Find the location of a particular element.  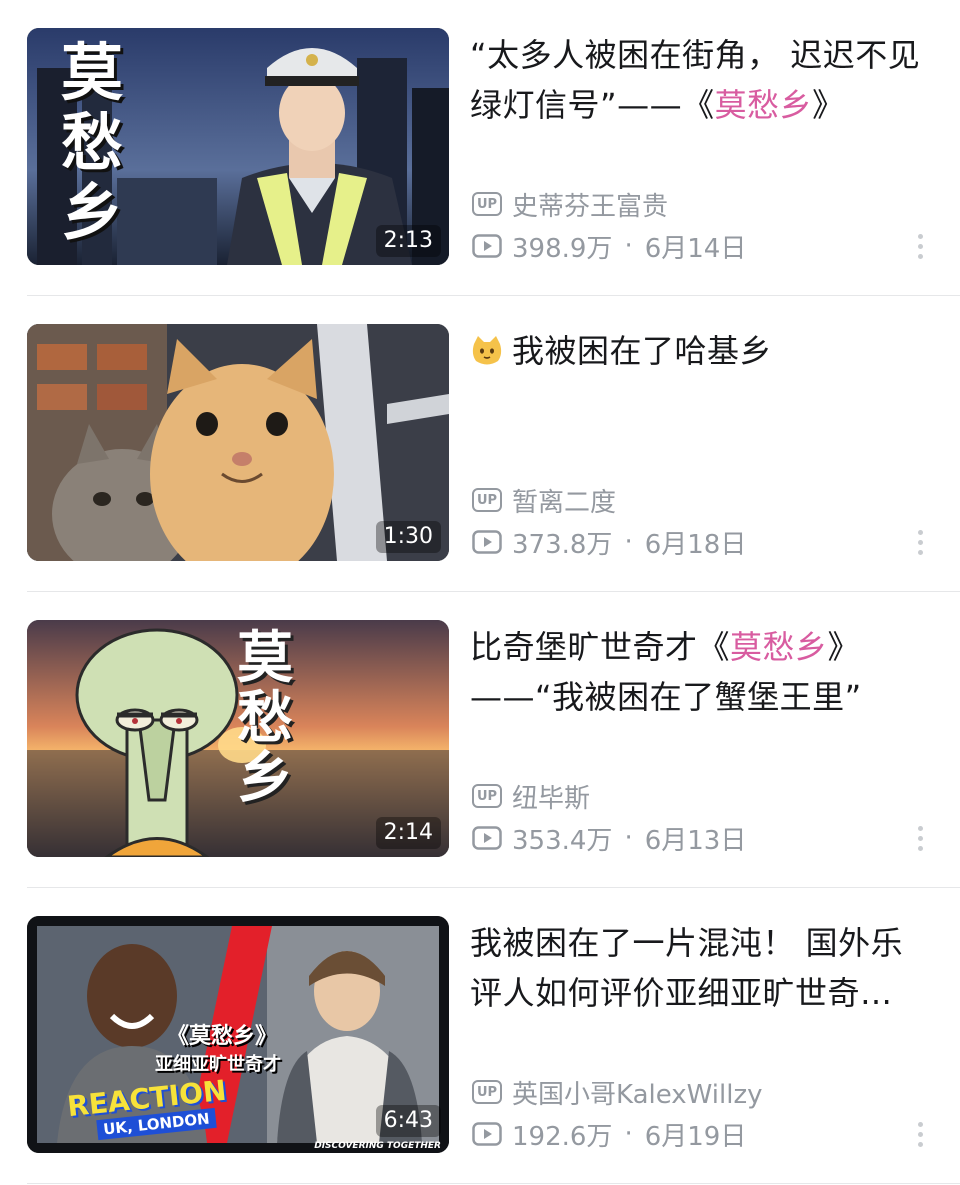

view-count: 373.8万 is located at coordinates (562, 544).